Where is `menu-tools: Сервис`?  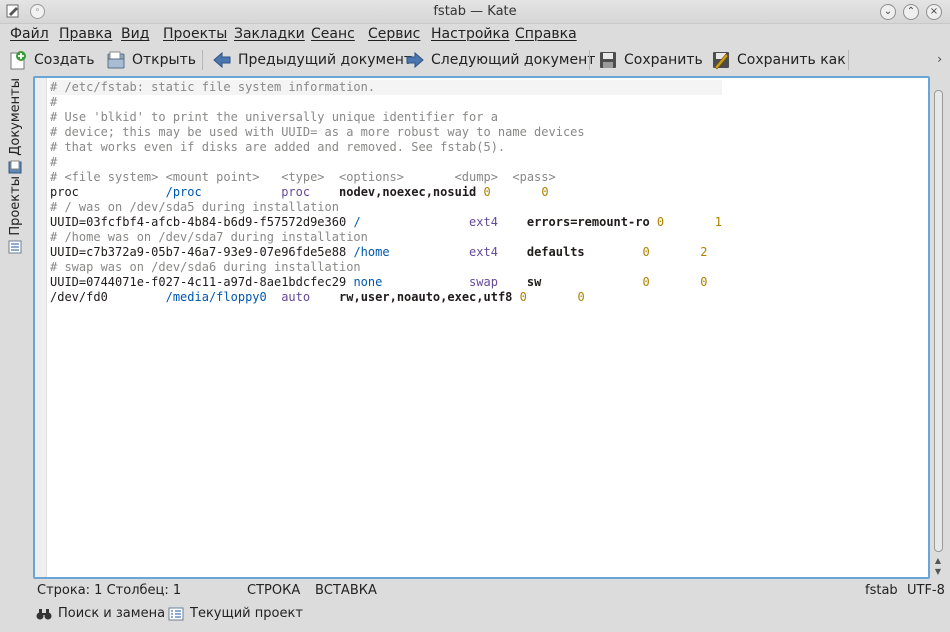
menu-tools: Сервис is located at coordinates (394, 34).